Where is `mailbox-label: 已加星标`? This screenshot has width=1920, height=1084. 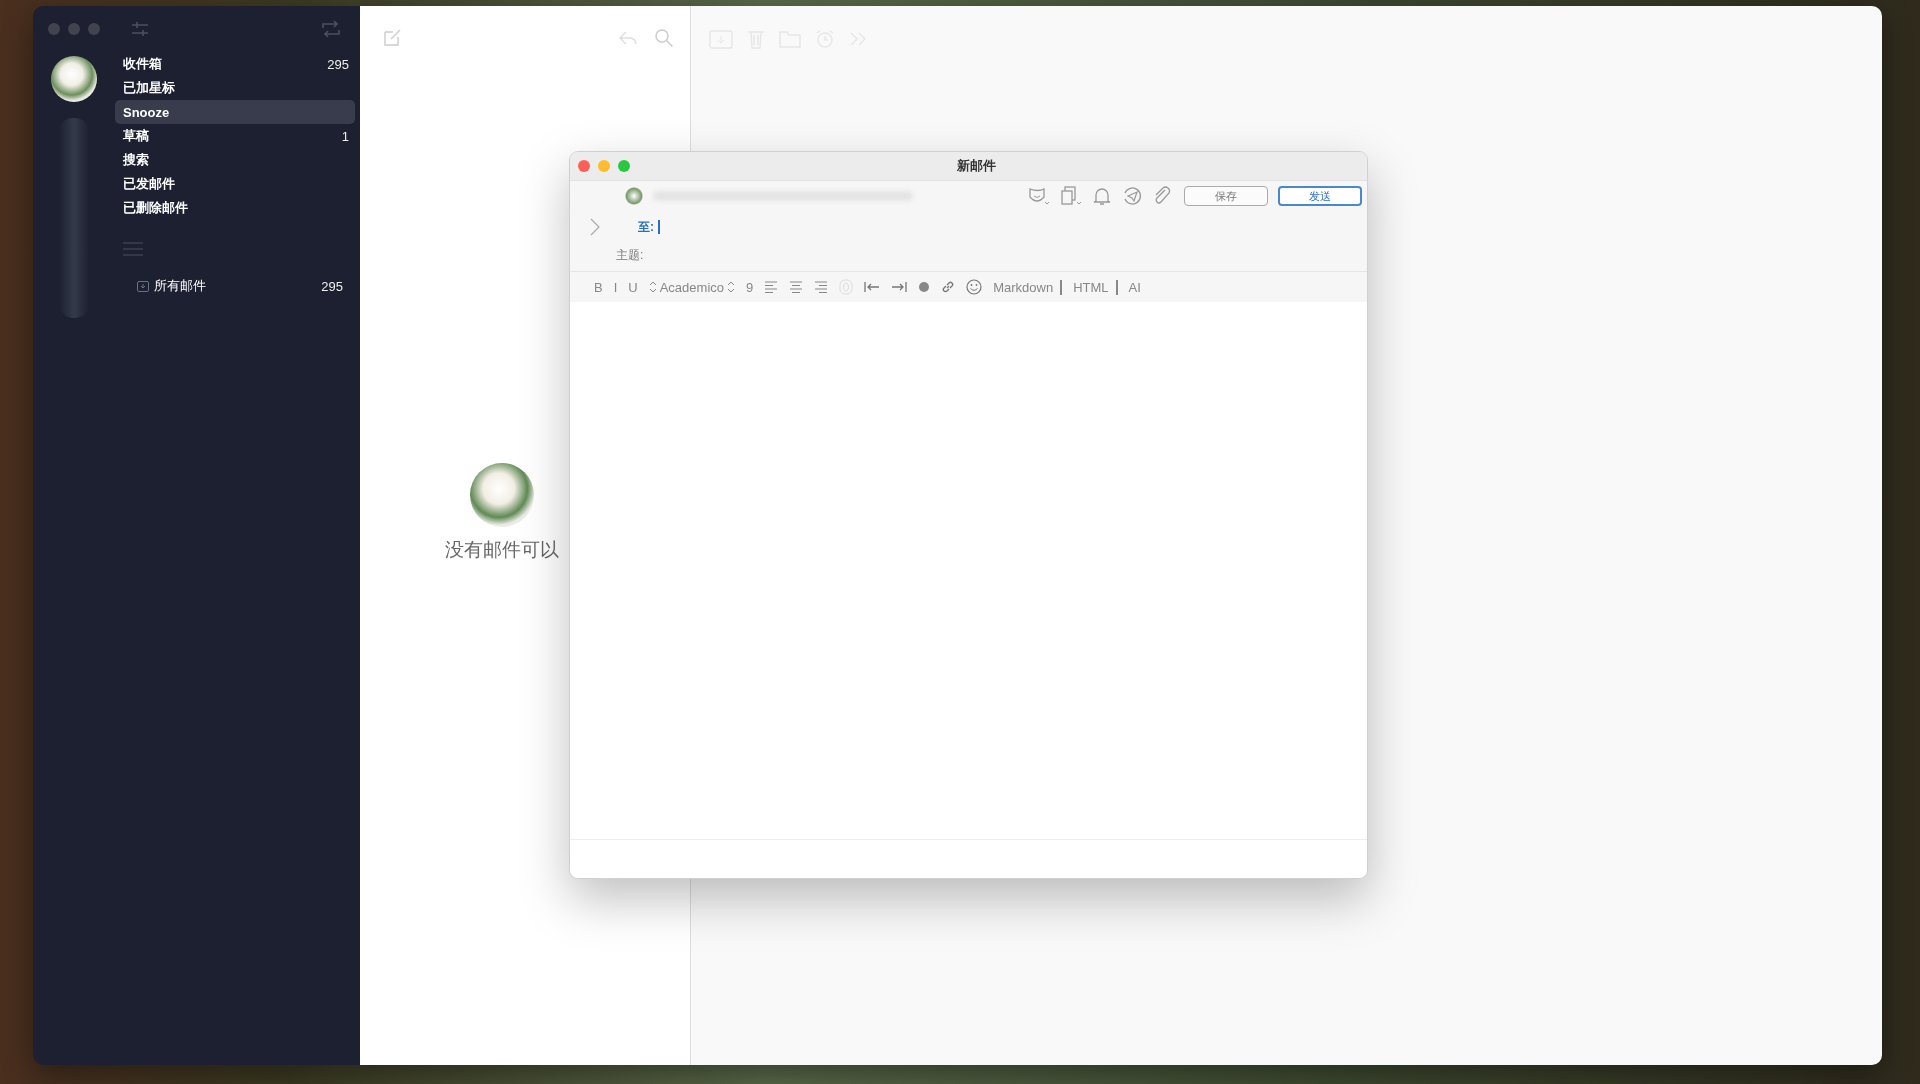 mailbox-label: 已加星标 is located at coordinates (149, 88).